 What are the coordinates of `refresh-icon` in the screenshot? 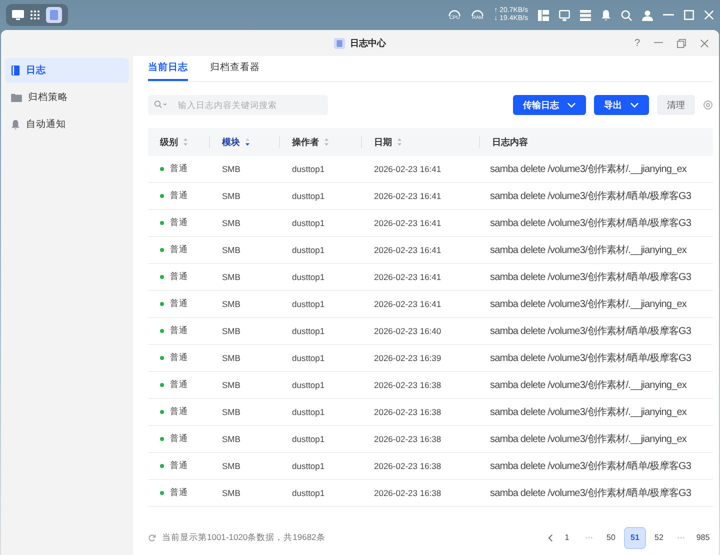 It's located at (152, 538).